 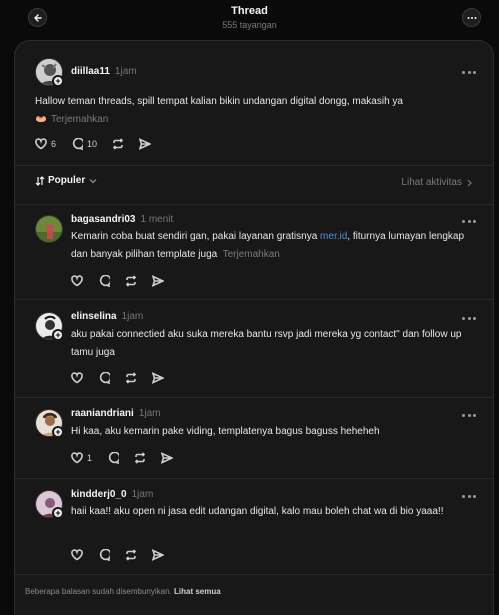 I want to click on activity-label: Lihat aktivitas, so click(x=431, y=182).